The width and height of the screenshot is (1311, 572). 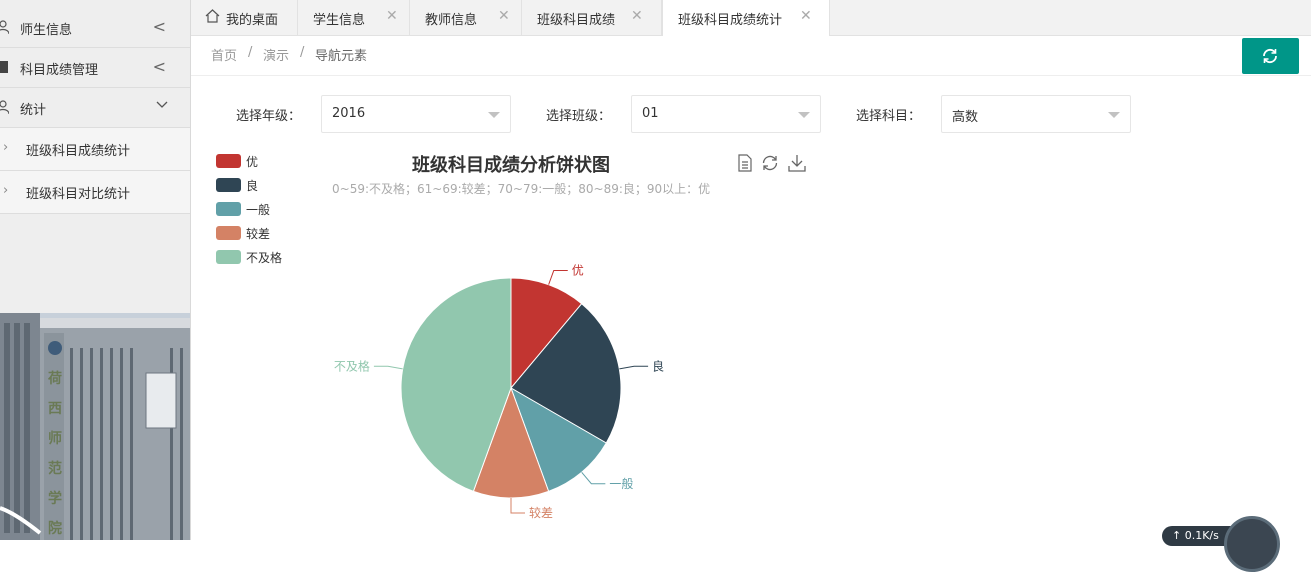 What do you see at coordinates (33, 110) in the screenshot?
I see `sidebar-item-label: 统计` at bounding box center [33, 110].